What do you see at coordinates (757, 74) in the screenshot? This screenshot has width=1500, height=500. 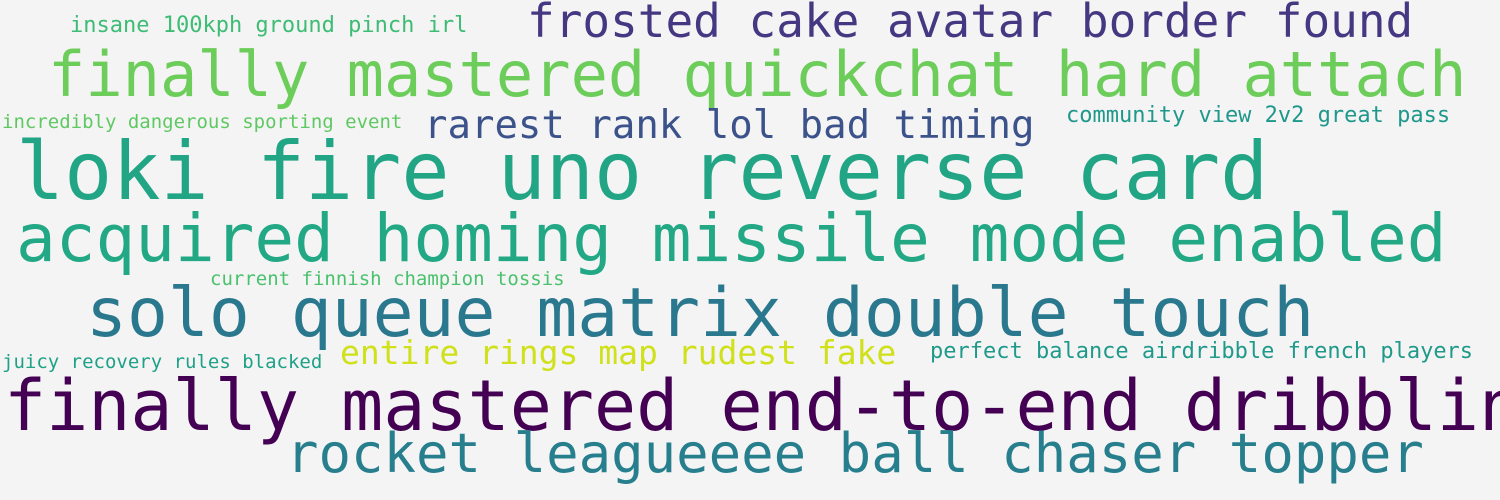 I see `phrase-quickchat-hard-attach: finally mastered quickchat hard attach` at bounding box center [757, 74].